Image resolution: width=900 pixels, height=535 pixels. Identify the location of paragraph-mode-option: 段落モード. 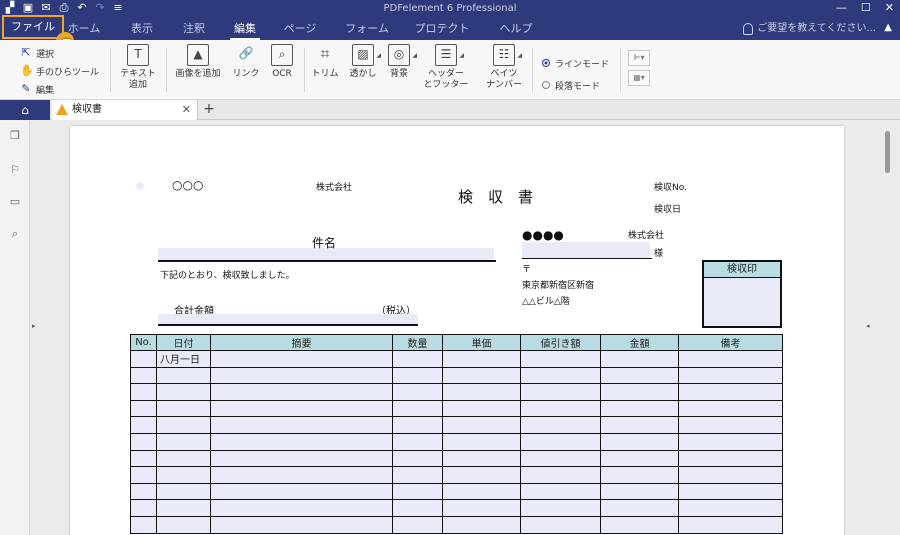
(575, 85).